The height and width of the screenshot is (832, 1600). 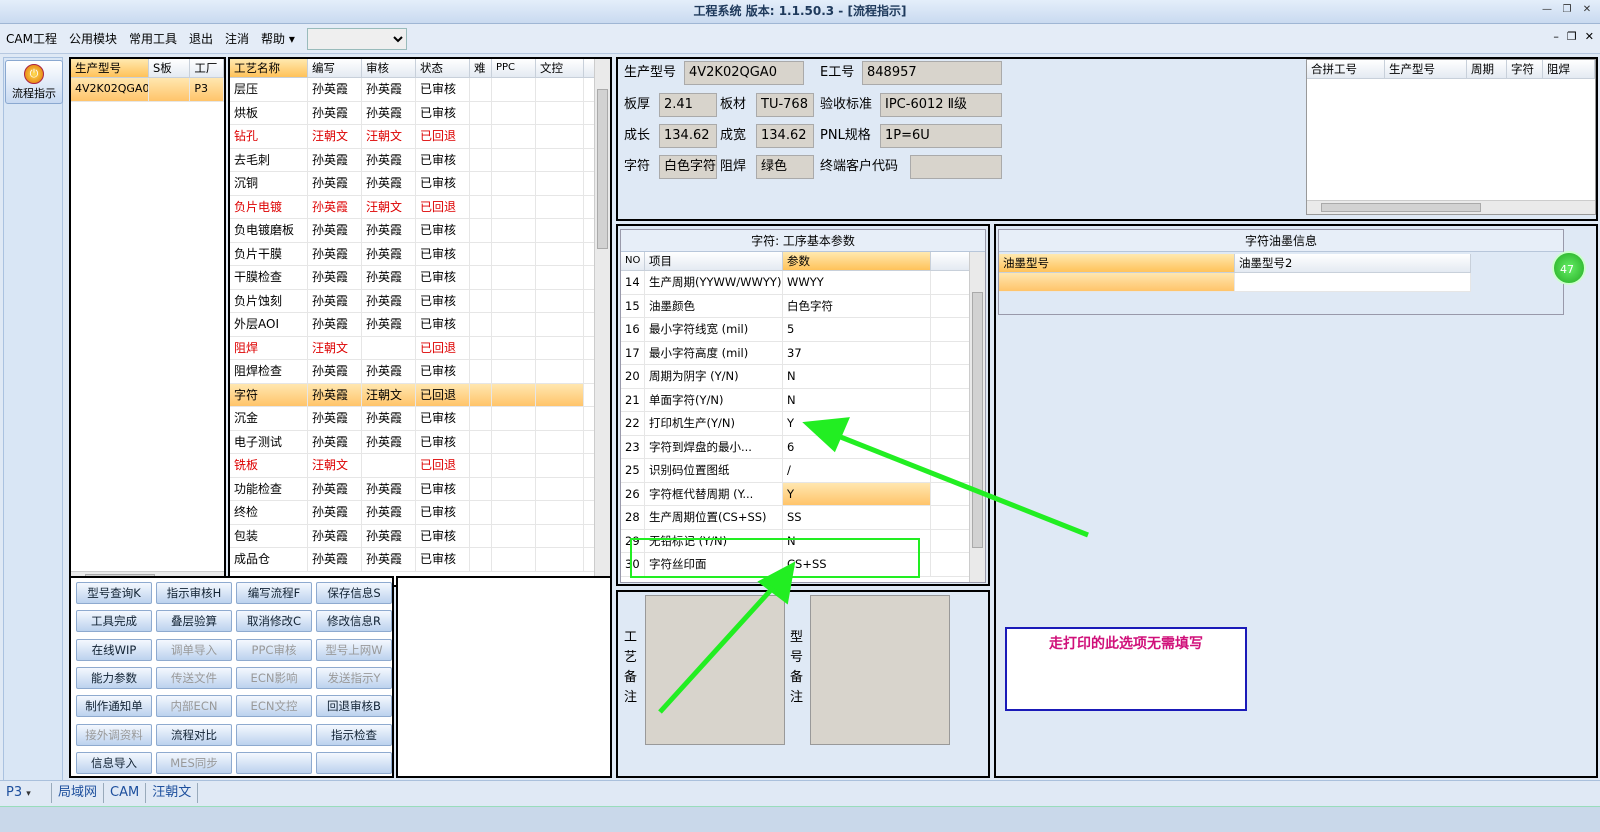 What do you see at coordinates (1117, 263) in the screenshot?
I see `col-ink: 油墨型号` at bounding box center [1117, 263].